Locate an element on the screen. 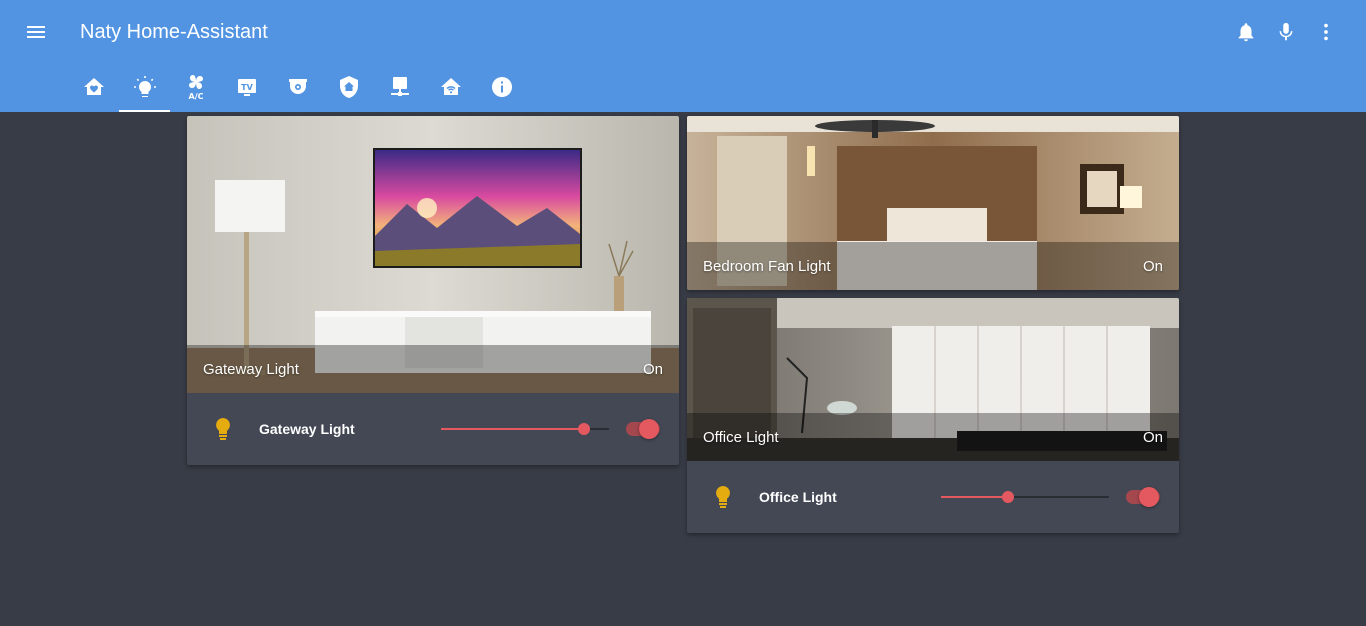 The image size is (1366, 626). svg-text: TV is located at coordinates (247, 87).